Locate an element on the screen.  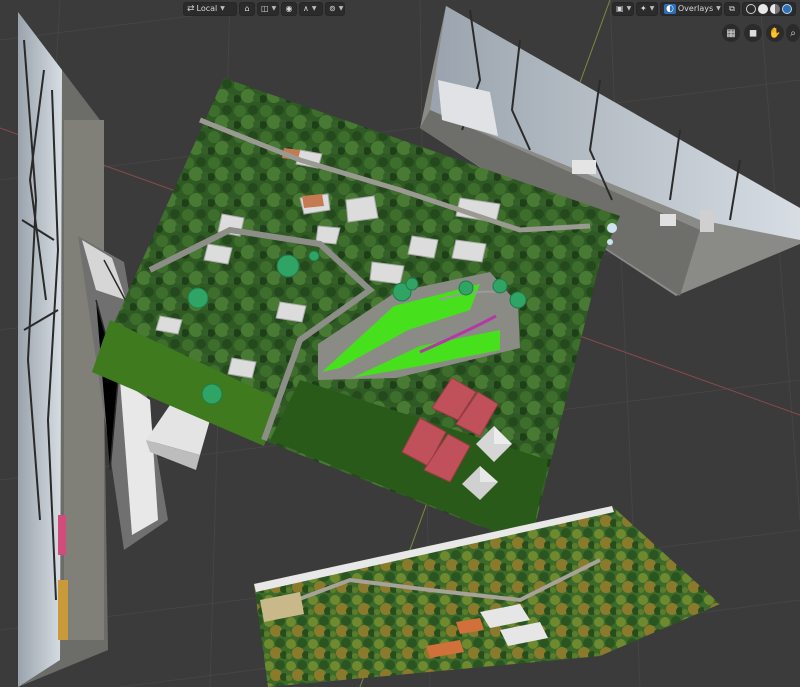
solid-shading-icon is located at coordinates (763, 8).